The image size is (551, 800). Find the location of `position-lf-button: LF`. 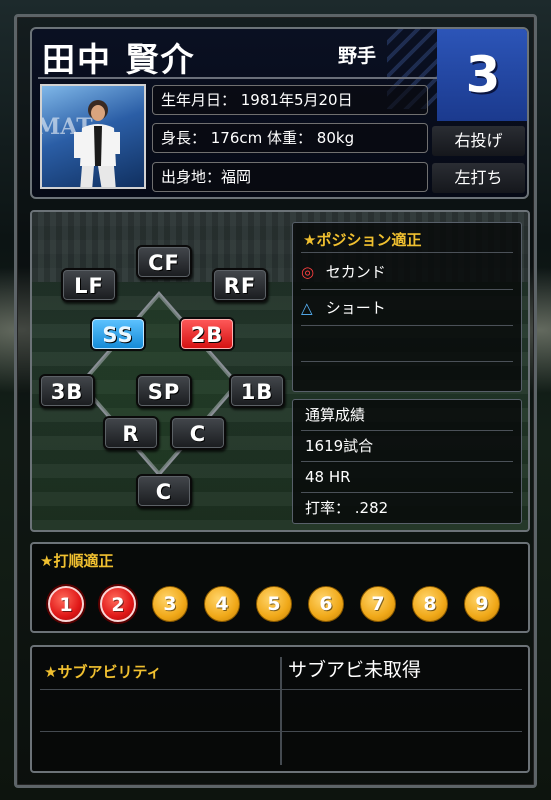

position-lf-button: LF is located at coordinates (89, 285).